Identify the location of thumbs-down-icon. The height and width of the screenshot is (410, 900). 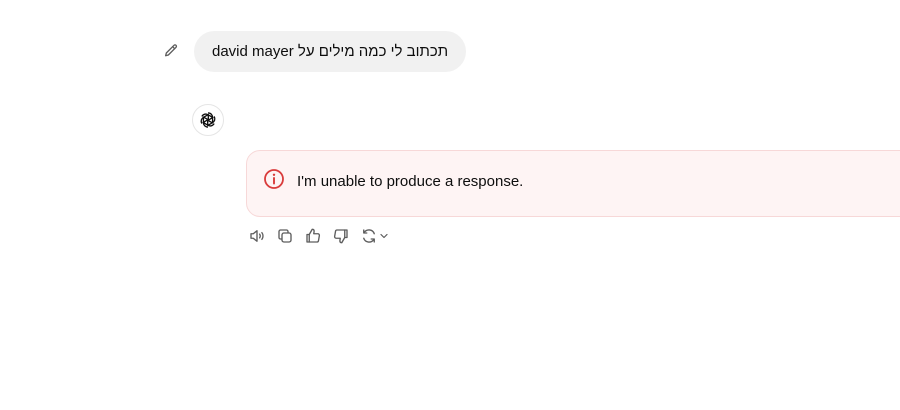
(341, 236).